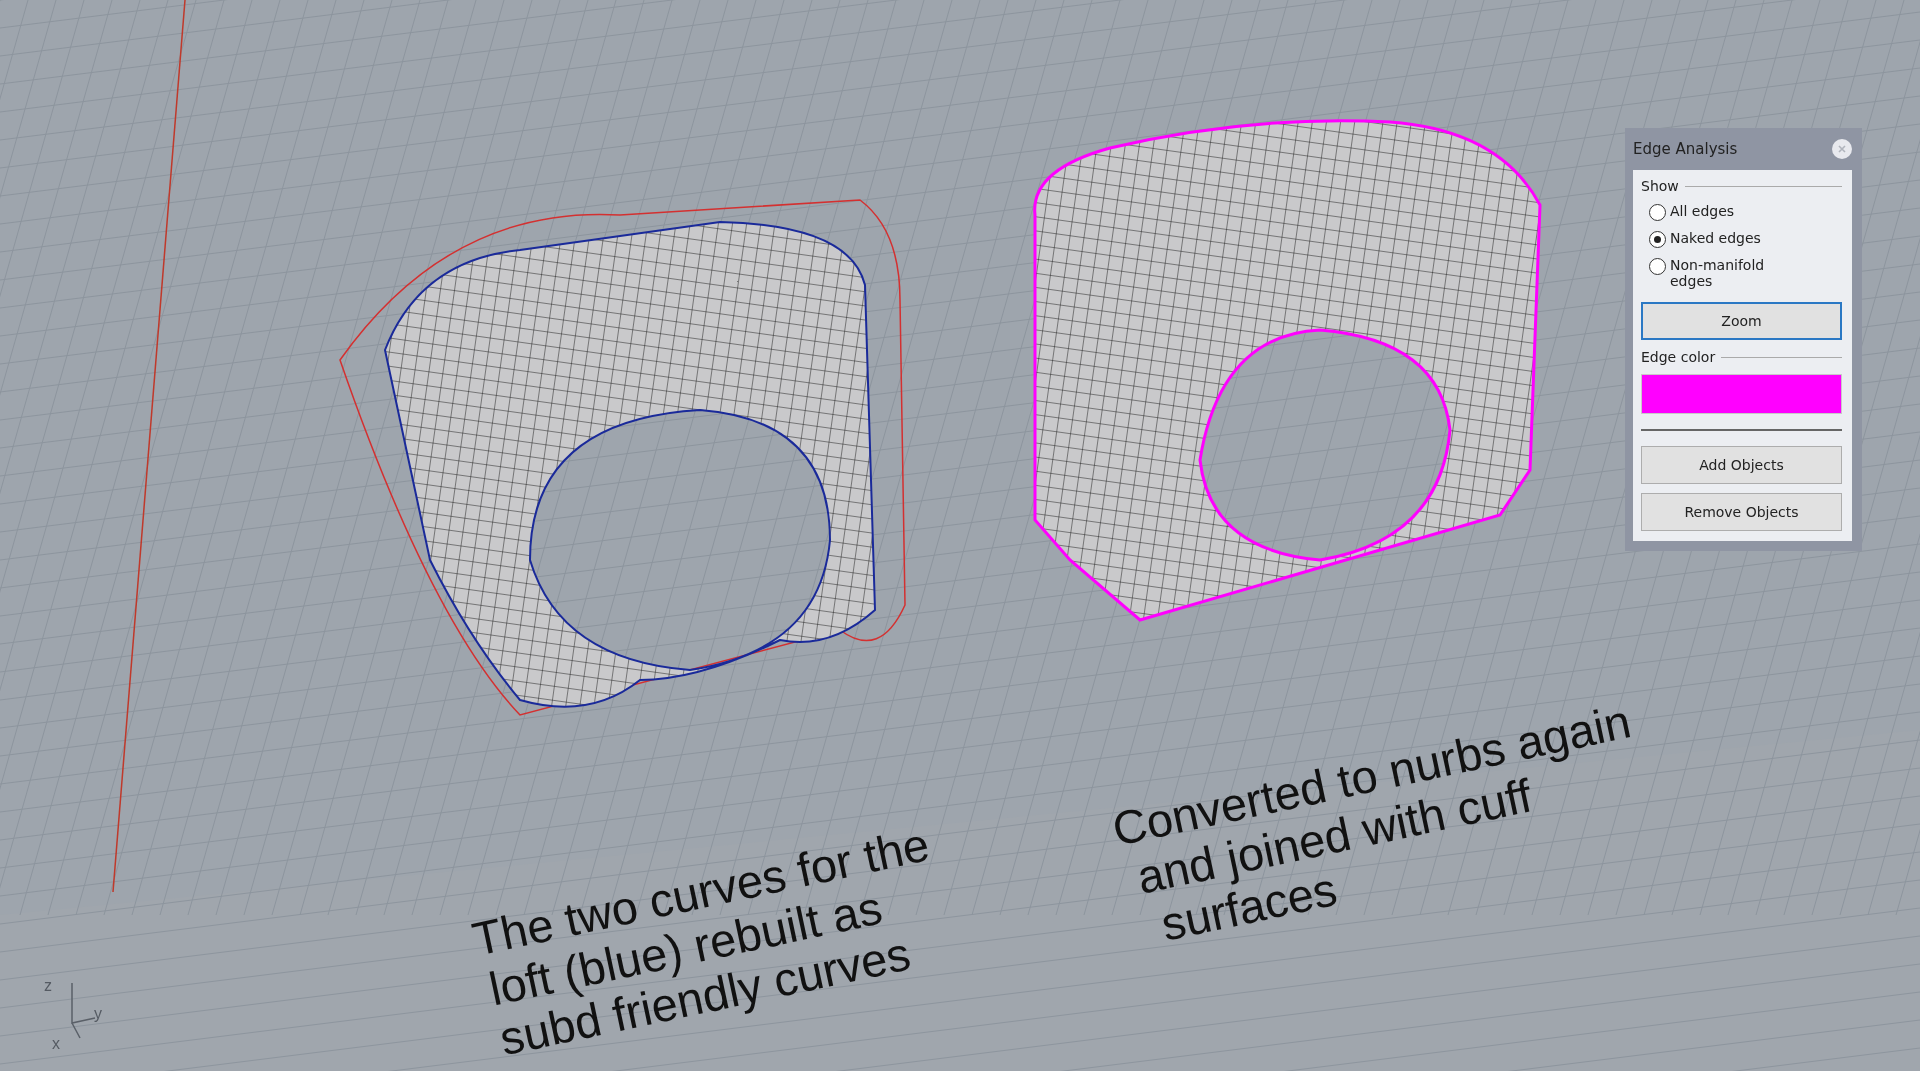  What do you see at coordinates (1678, 357) in the screenshot?
I see `group-label: Edge color` at bounding box center [1678, 357].